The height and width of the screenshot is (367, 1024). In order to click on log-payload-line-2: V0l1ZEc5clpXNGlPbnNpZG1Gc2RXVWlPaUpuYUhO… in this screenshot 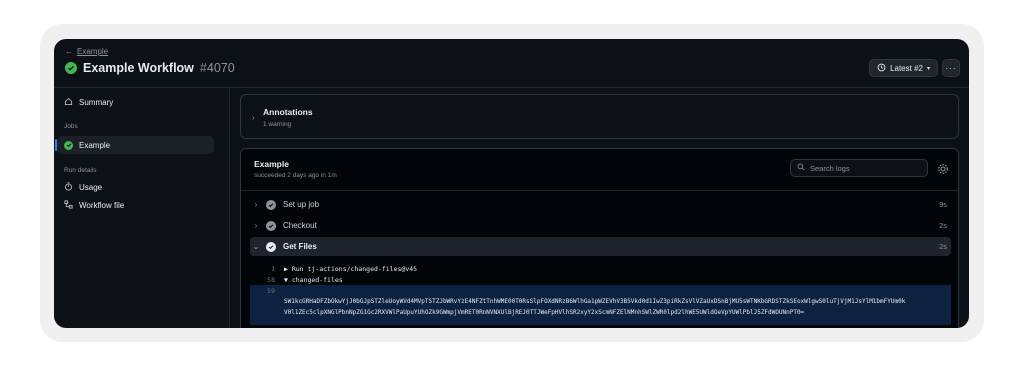, I will do `click(544, 312)`.